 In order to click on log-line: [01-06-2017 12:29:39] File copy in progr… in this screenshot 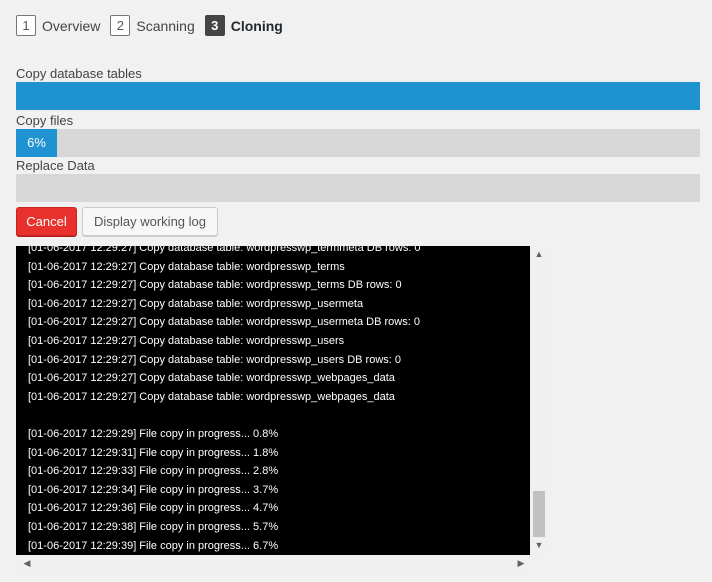, I will do `click(153, 545)`.